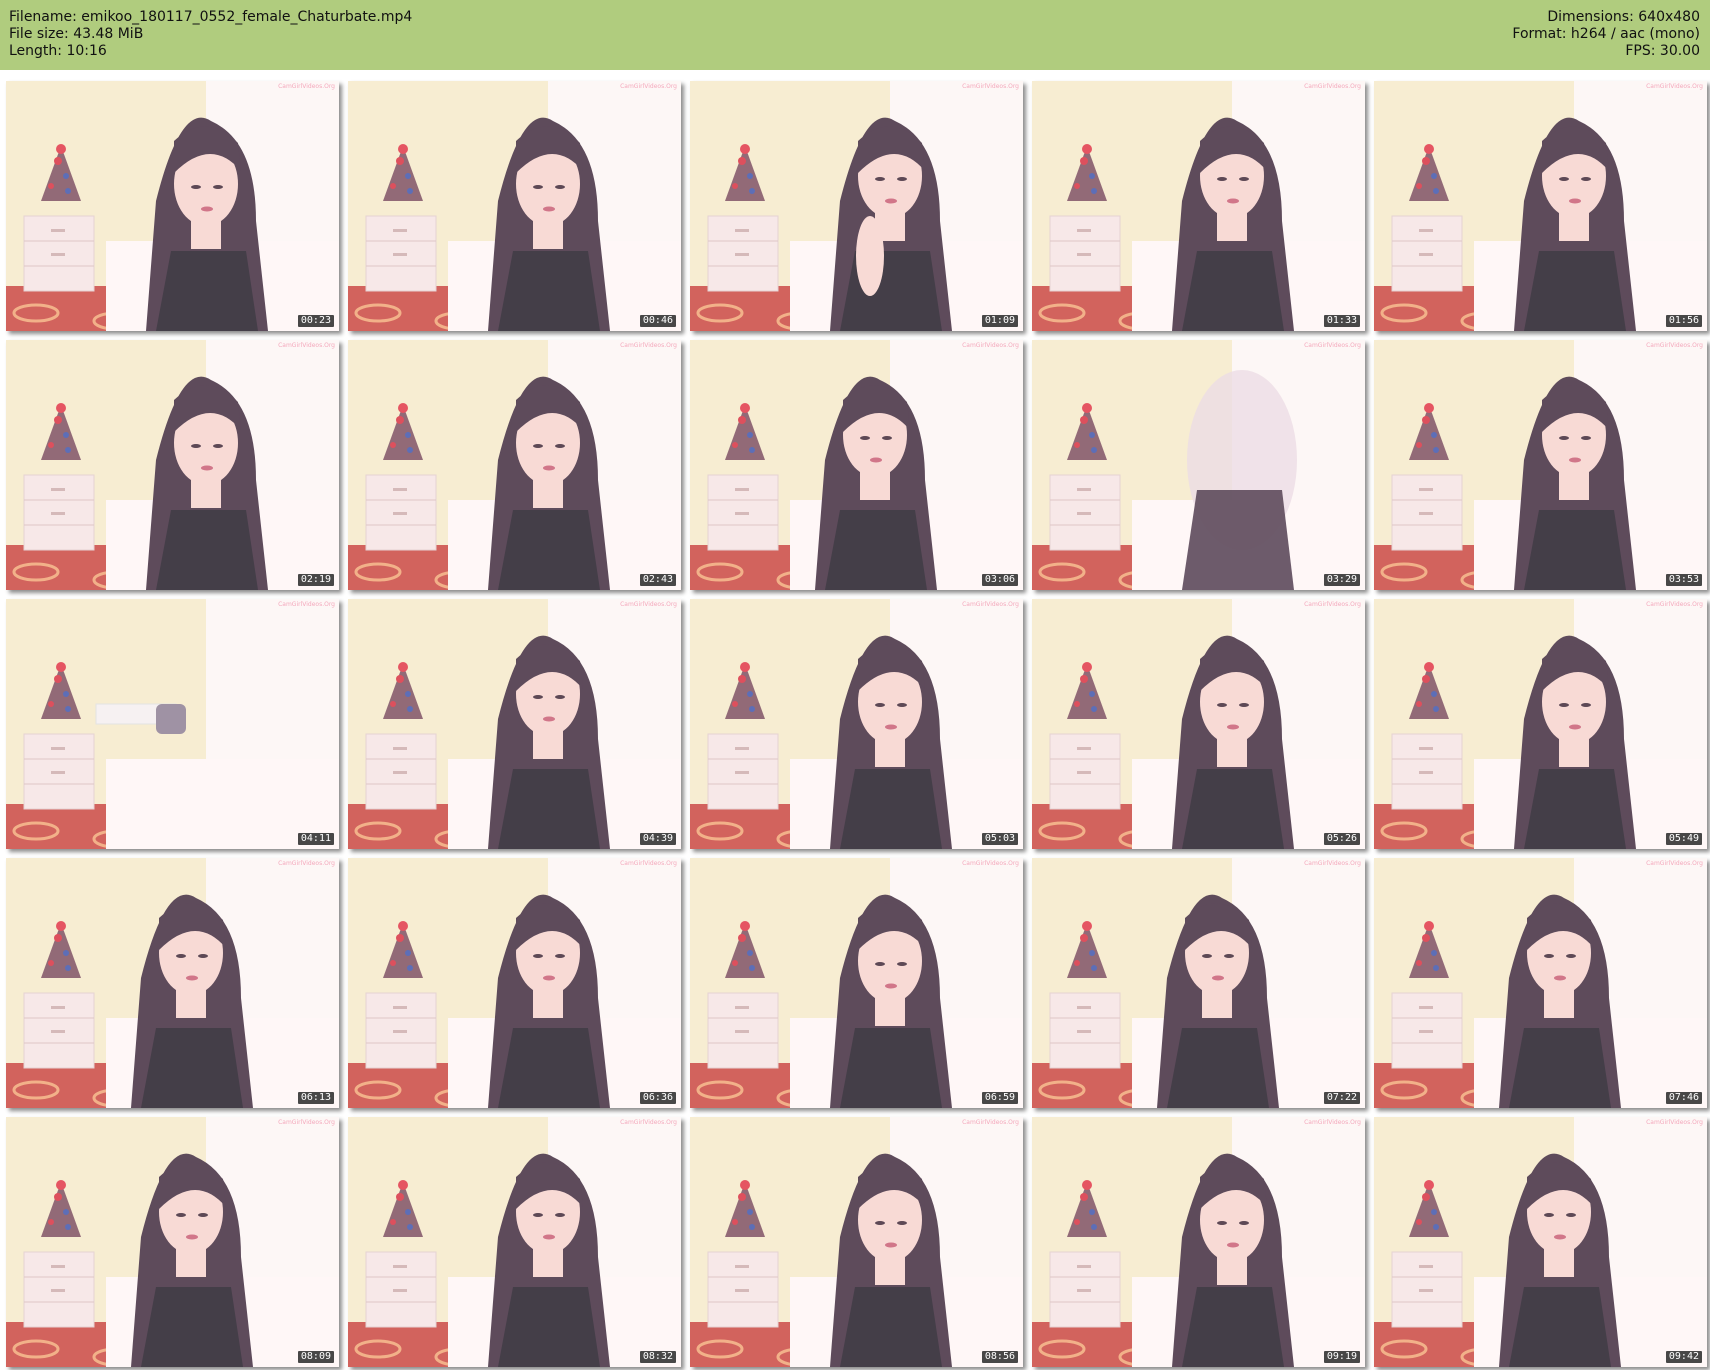  Describe the element at coordinates (657, 1357) in the screenshot. I see `timestamp-label: 08:32` at that location.